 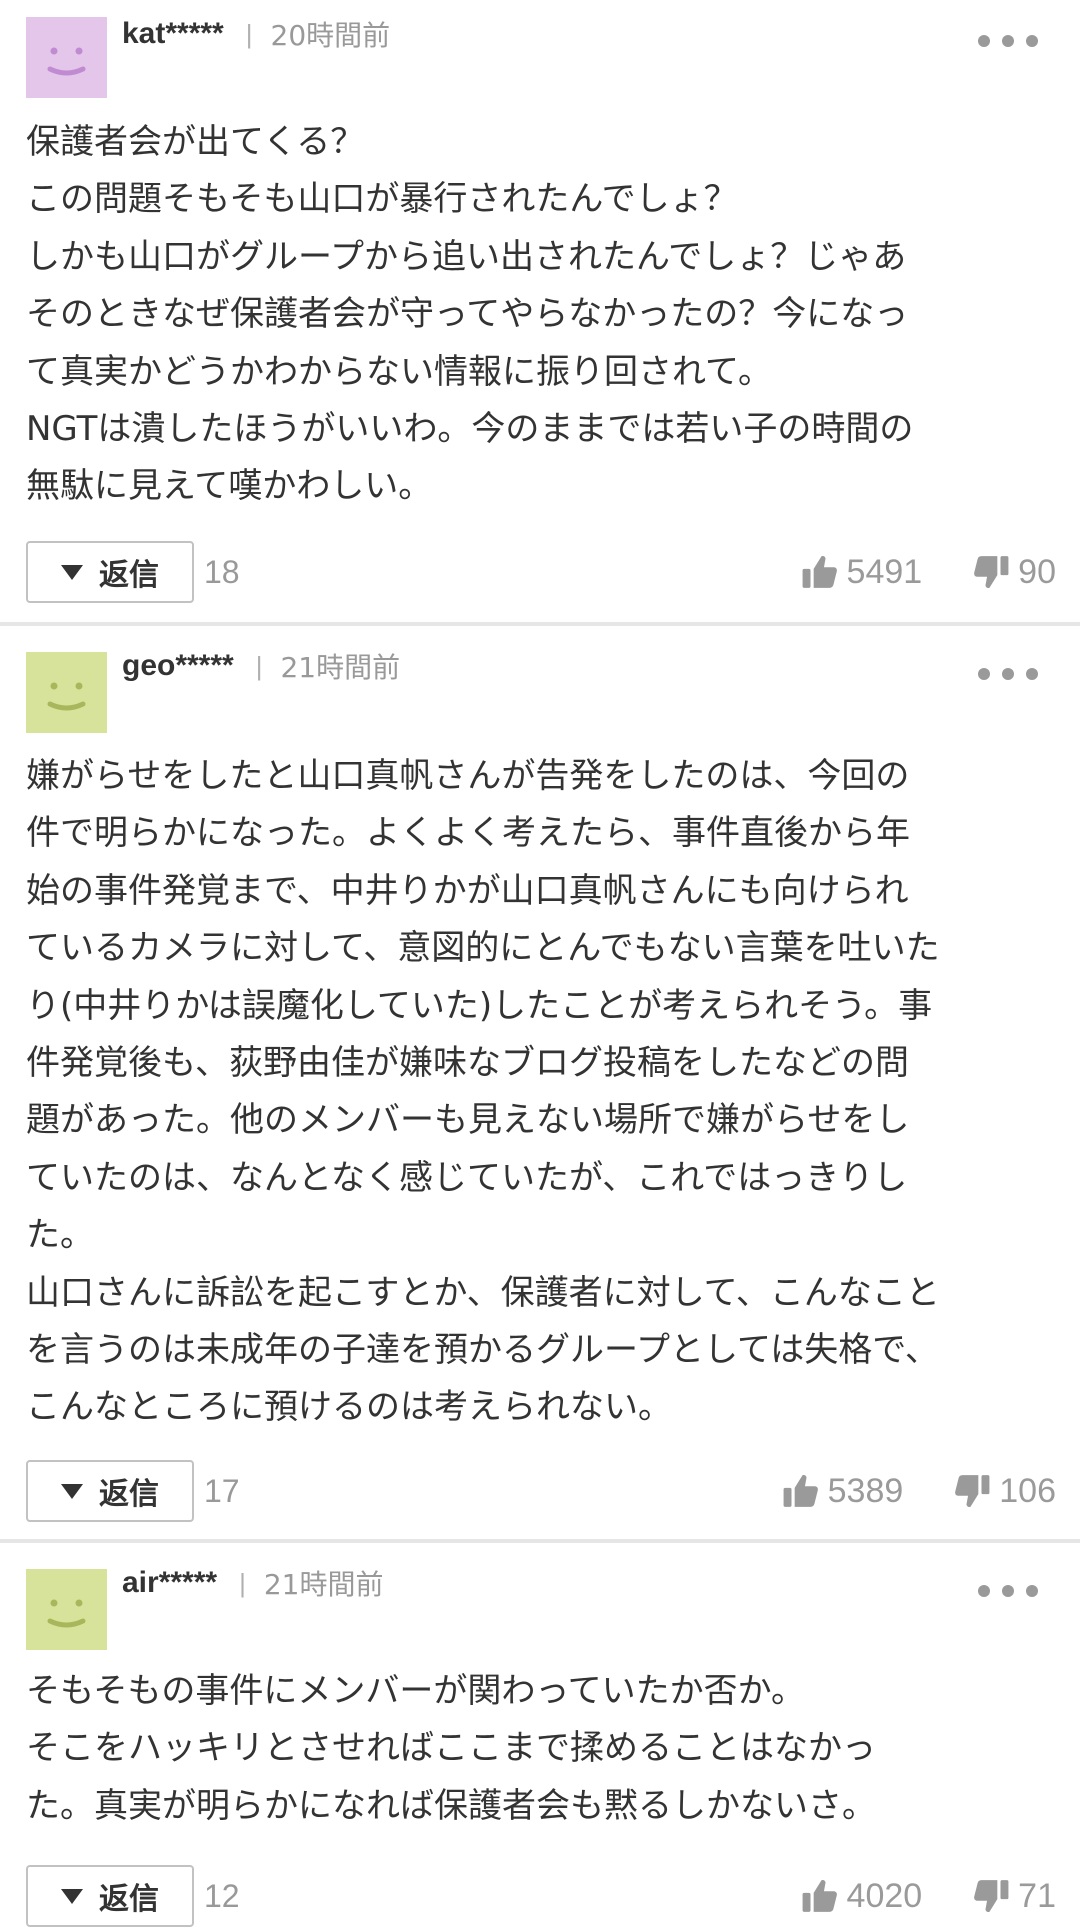 I want to click on vote-controls: 5491 90, so click(x=928, y=572).